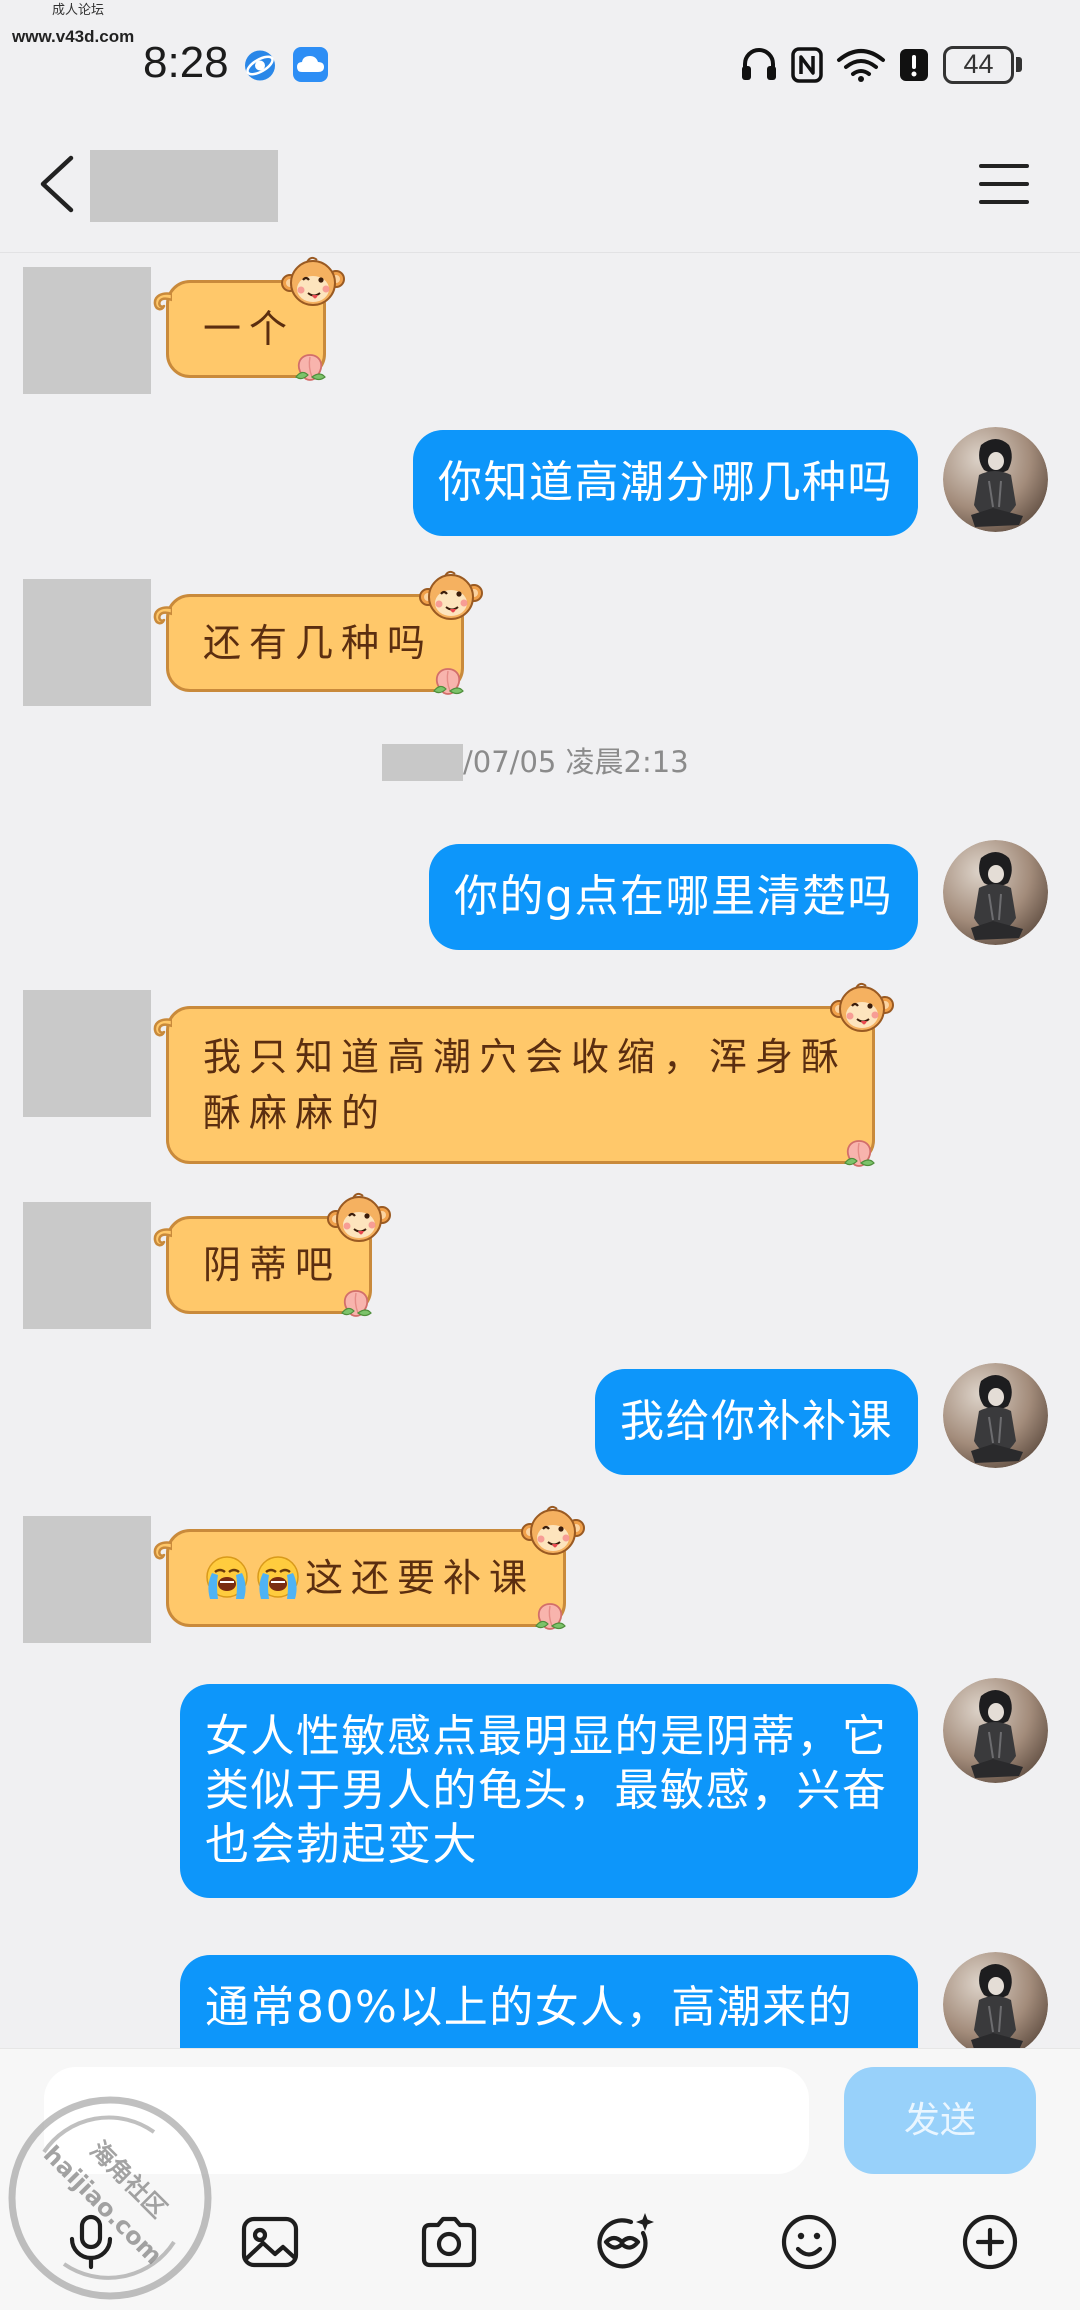 Image resolution: width=1080 pixels, height=2310 pixels. Describe the element at coordinates (310, 64) in the screenshot. I see `cloud-app-icon` at that location.